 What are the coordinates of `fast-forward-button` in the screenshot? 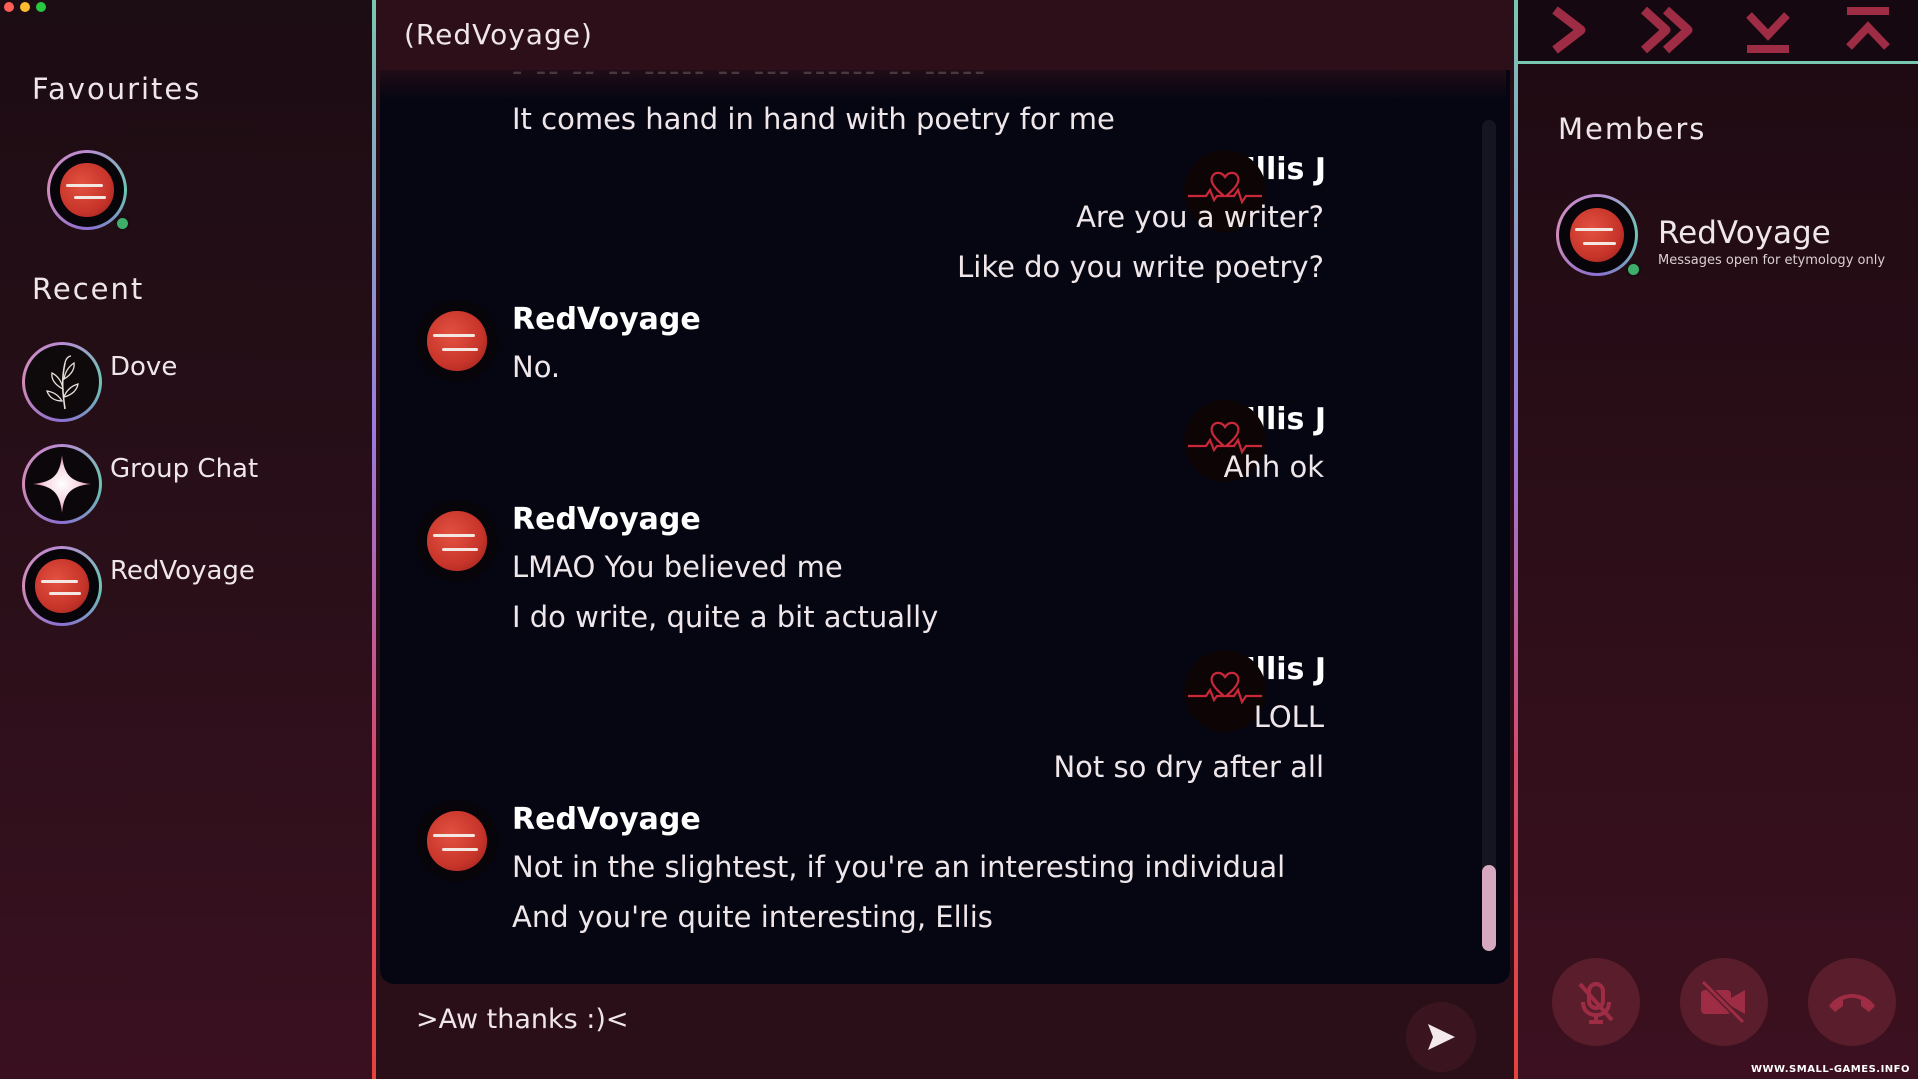 It's located at (1668, 30).